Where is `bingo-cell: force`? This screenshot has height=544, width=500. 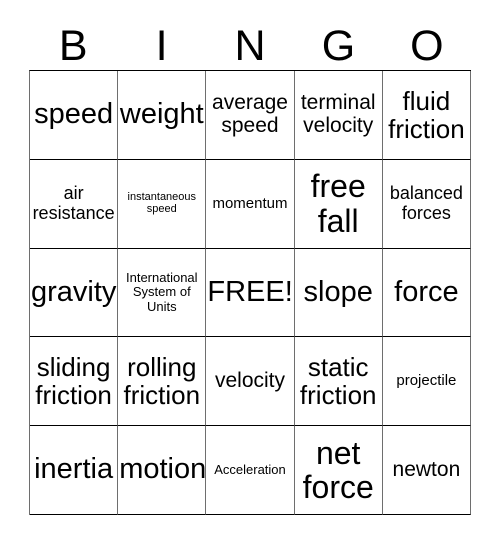 bingo-cell: force is located at coordinates (426, 293).